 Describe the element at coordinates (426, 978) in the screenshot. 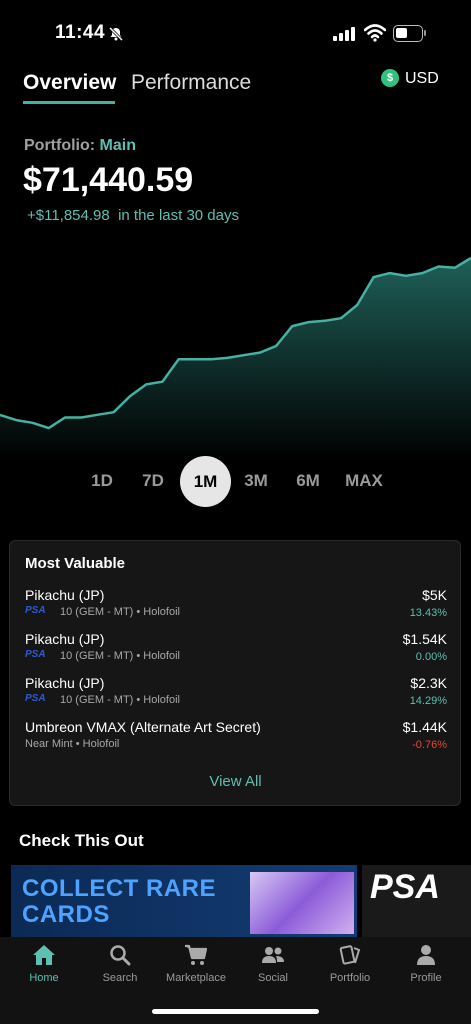

I see `nav-profile-label: Profile` at that location.